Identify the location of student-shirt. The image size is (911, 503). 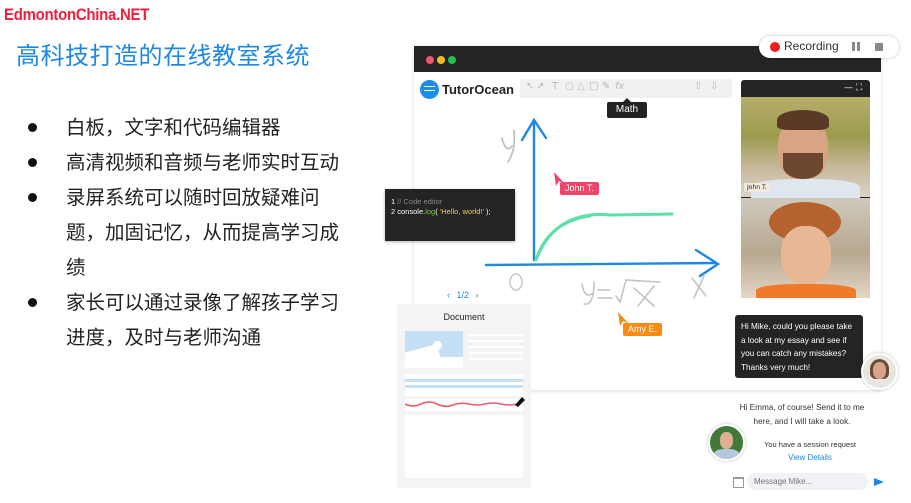
(806, 291).